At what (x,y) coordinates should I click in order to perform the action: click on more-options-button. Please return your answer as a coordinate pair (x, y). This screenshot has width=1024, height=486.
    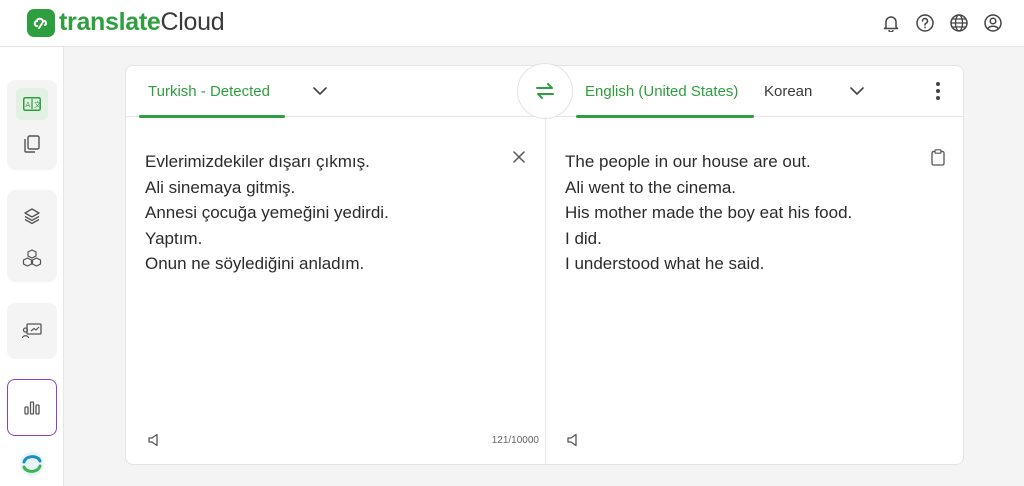
    Looking at the image, I should click on (938, 91).